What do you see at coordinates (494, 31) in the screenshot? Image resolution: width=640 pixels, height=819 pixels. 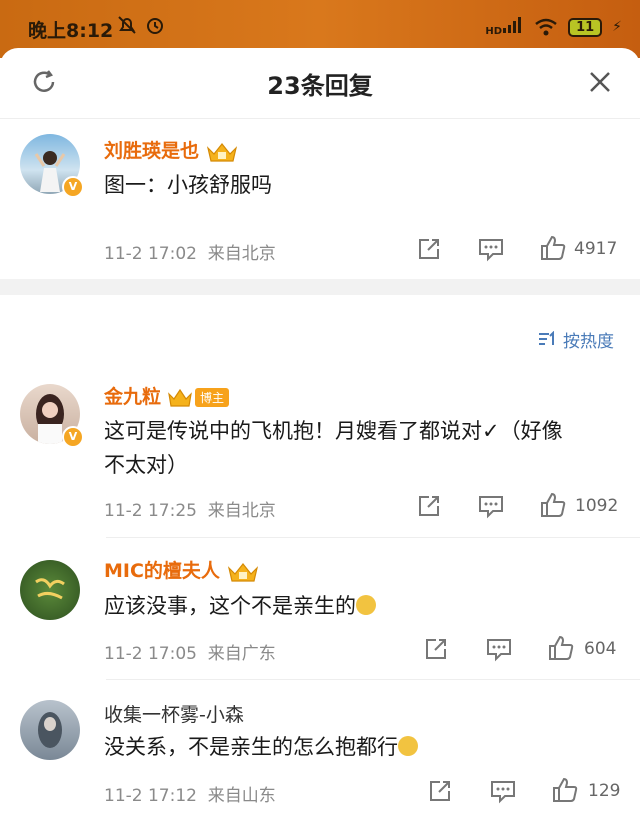 I see `network-label: HD` at bounding box center [494, 31].